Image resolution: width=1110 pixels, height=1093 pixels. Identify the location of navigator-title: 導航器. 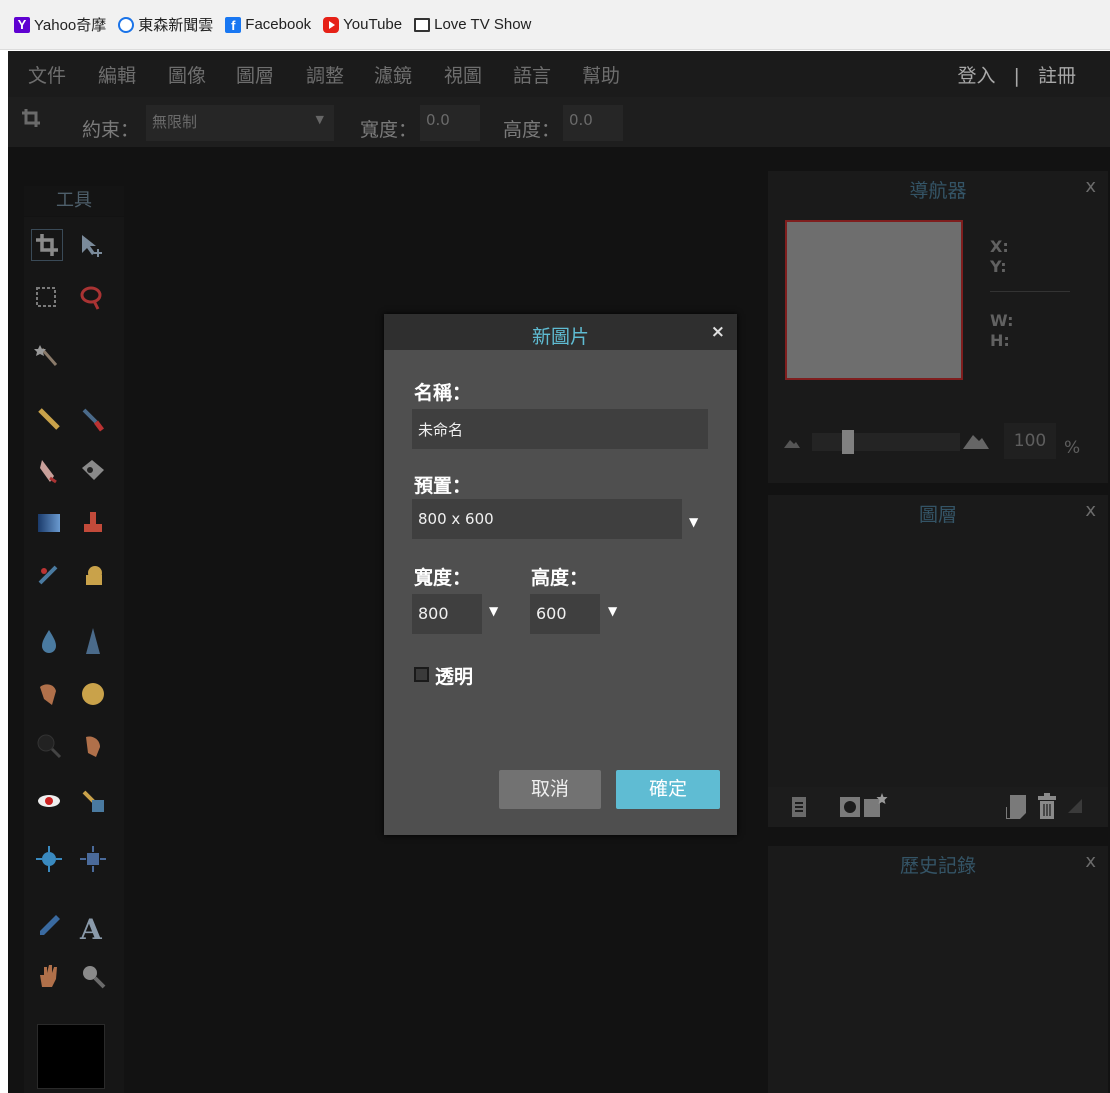
(938, 191).